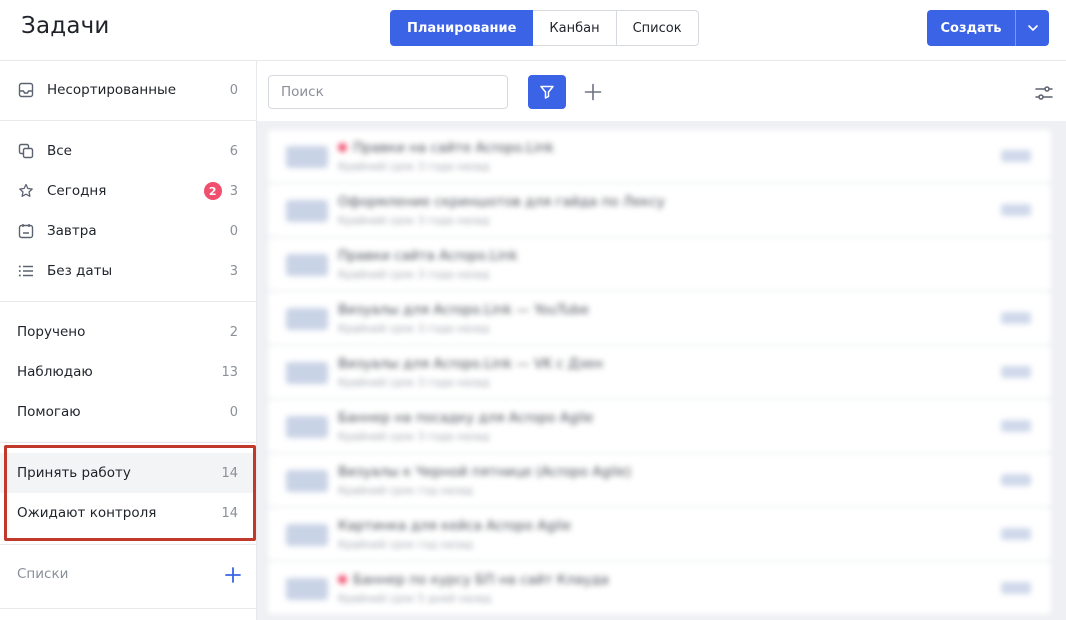 The height and width of the screenshot is (620, 1066). Describe the element at coordinates (388, 92) in the screenshot. I see `search-input` at that location.